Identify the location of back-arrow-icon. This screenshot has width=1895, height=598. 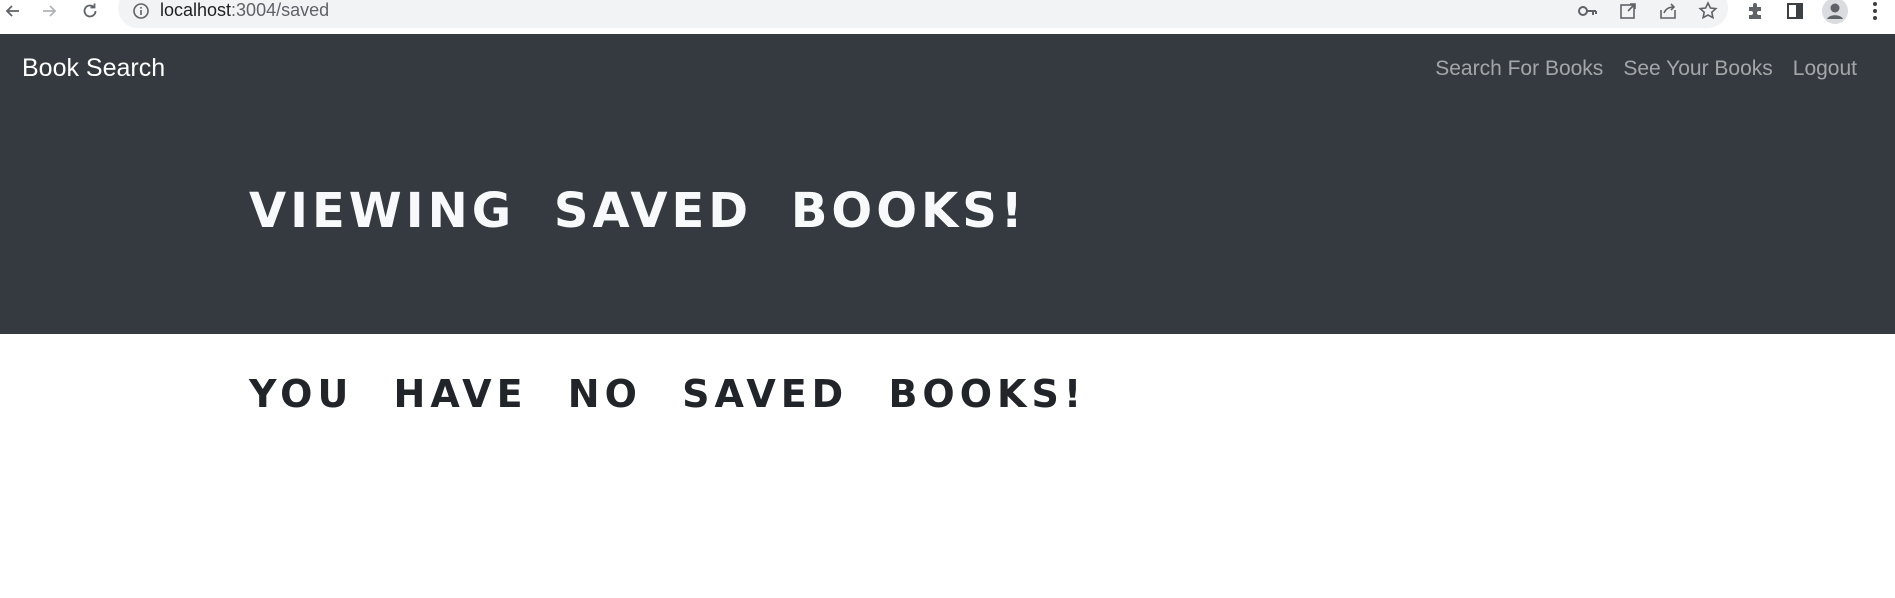
(13, 11).